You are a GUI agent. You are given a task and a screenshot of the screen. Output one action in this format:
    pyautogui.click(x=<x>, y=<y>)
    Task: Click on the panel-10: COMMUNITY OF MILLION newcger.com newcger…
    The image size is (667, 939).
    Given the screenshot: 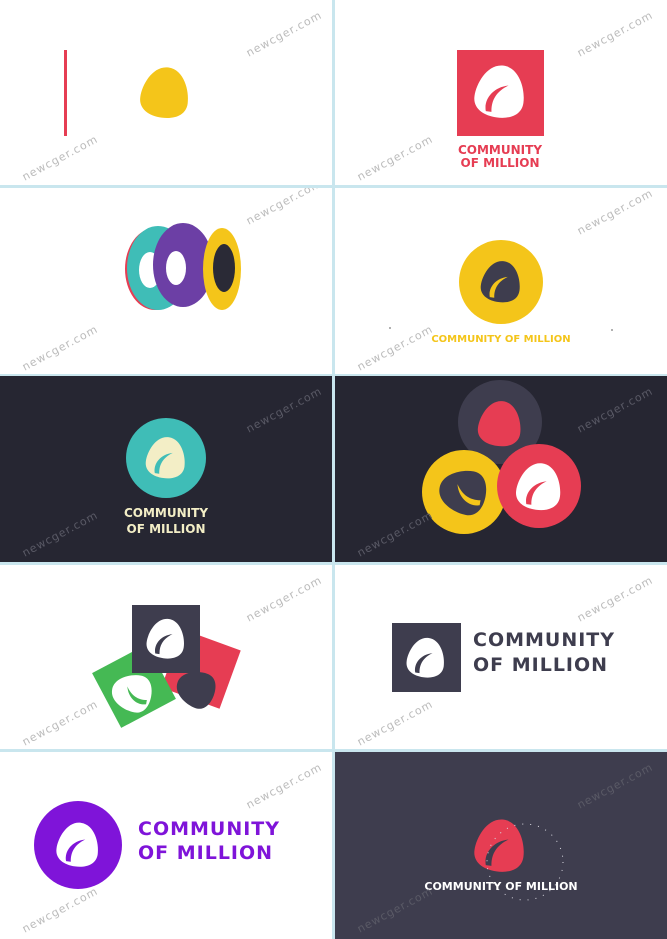 What is the action you would take?
    pyautogui.click(x=501, y=845)
    